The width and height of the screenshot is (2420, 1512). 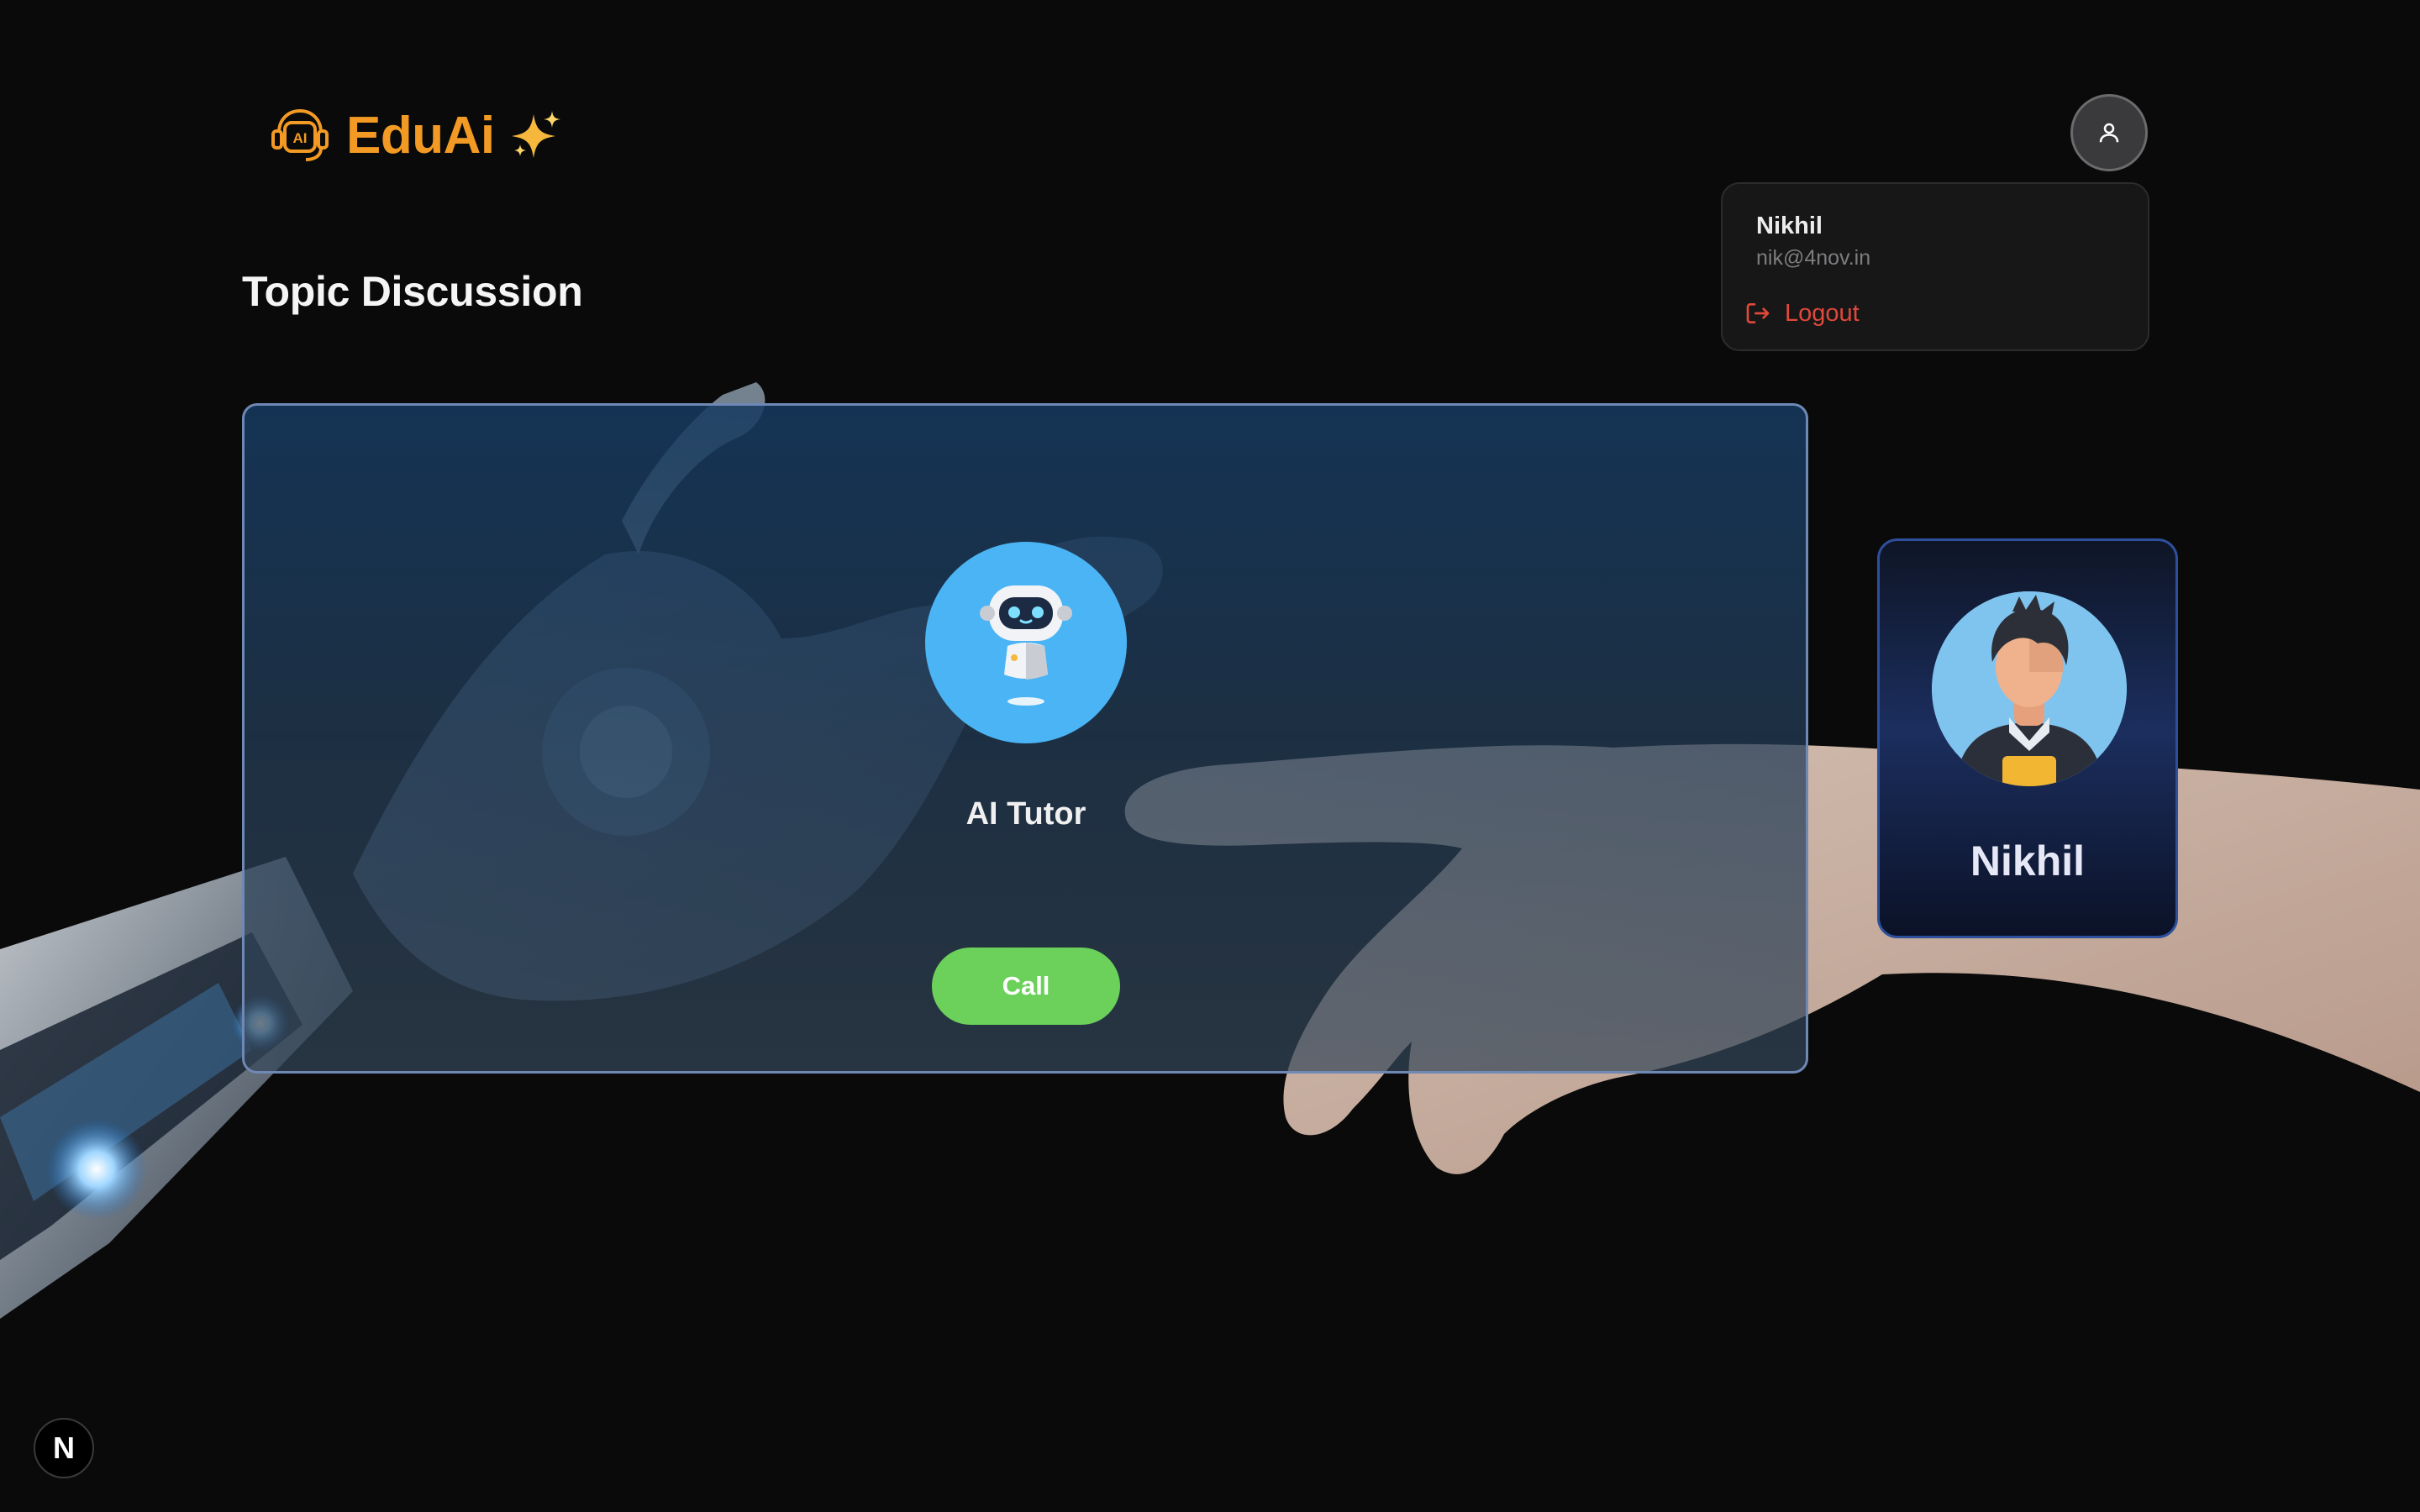 I want to click on logout-label: Logout, so click(x=1822, y=313).